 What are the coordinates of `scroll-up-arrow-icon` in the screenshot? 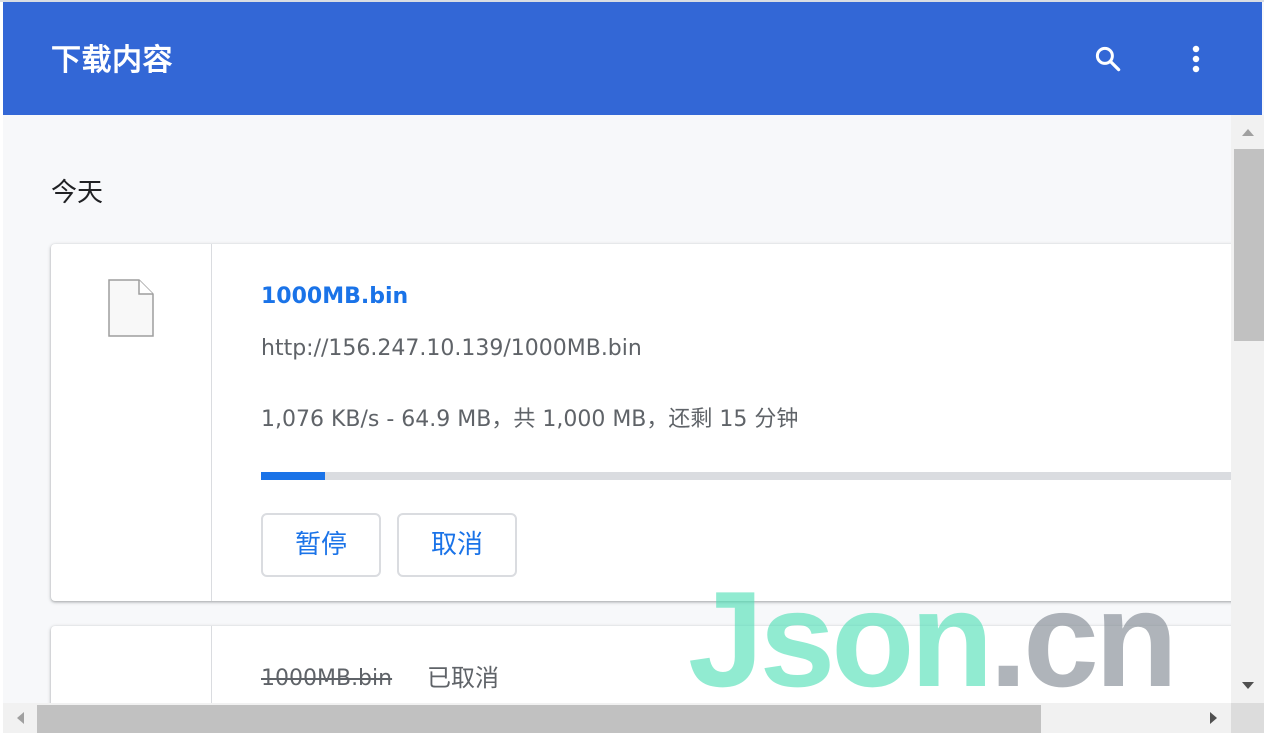 It's located at (1247, 132).